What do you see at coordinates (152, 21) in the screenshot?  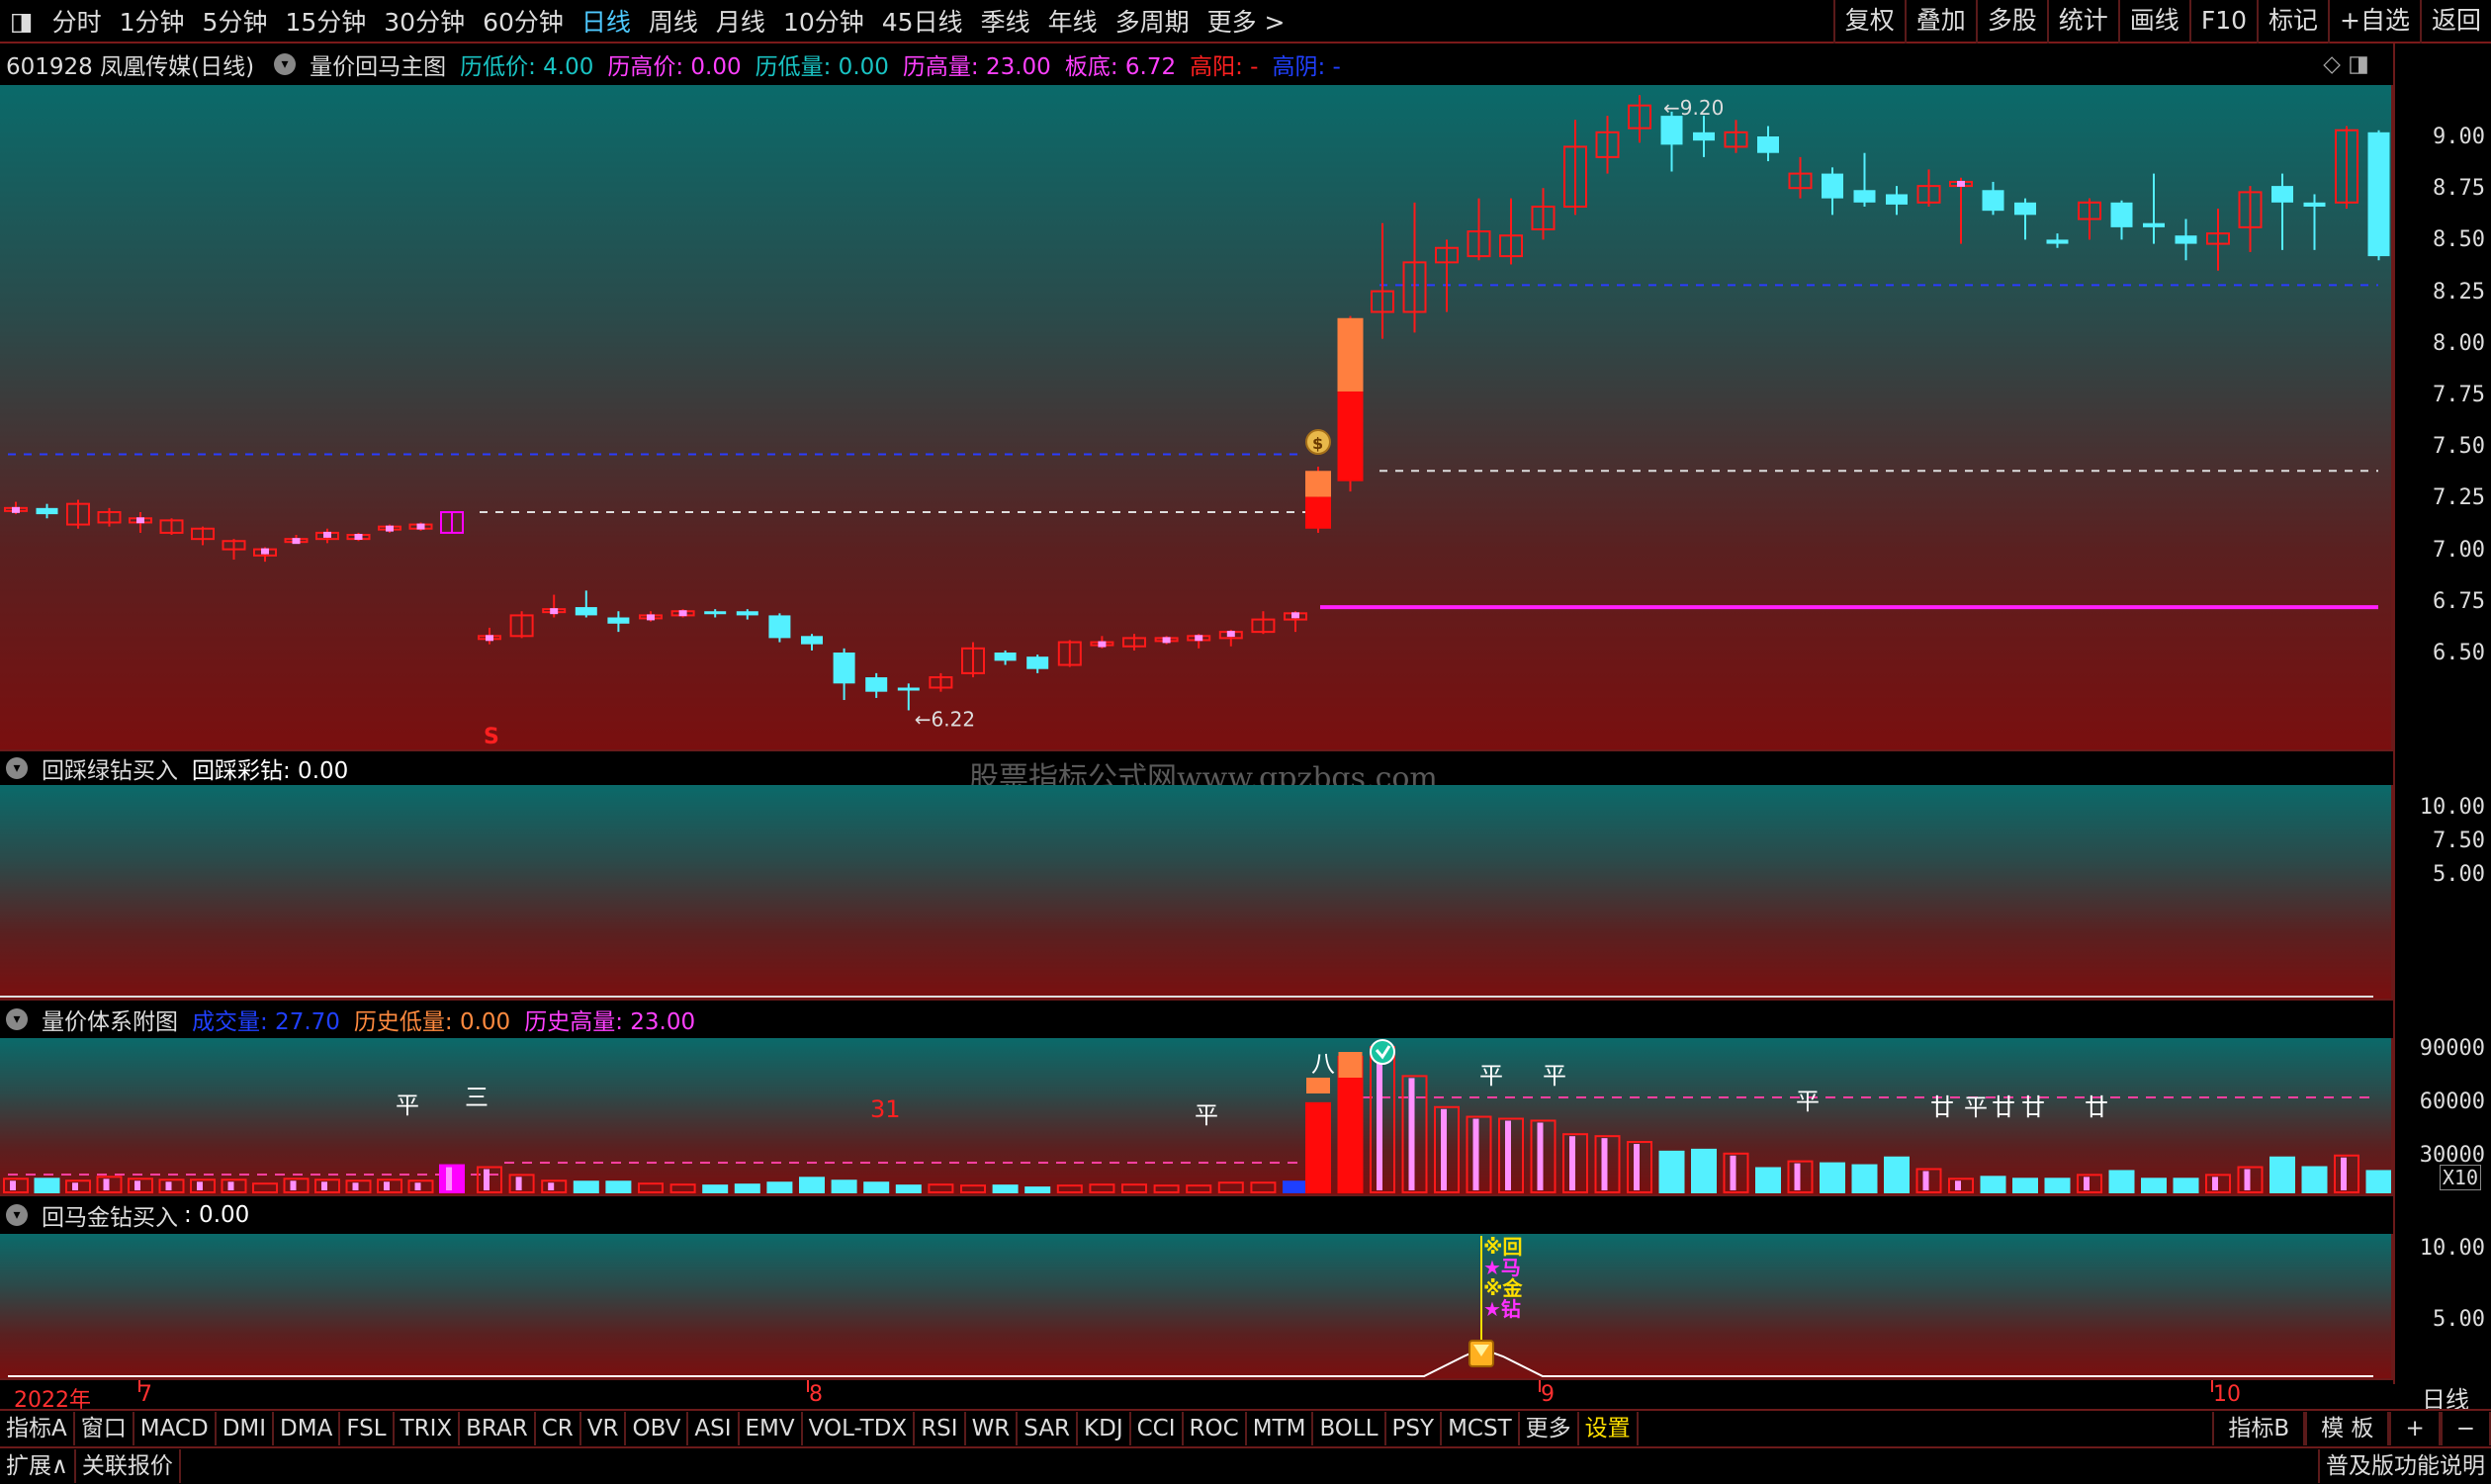 I see `period-1: 1分钟` at bounding box center [152, 21].